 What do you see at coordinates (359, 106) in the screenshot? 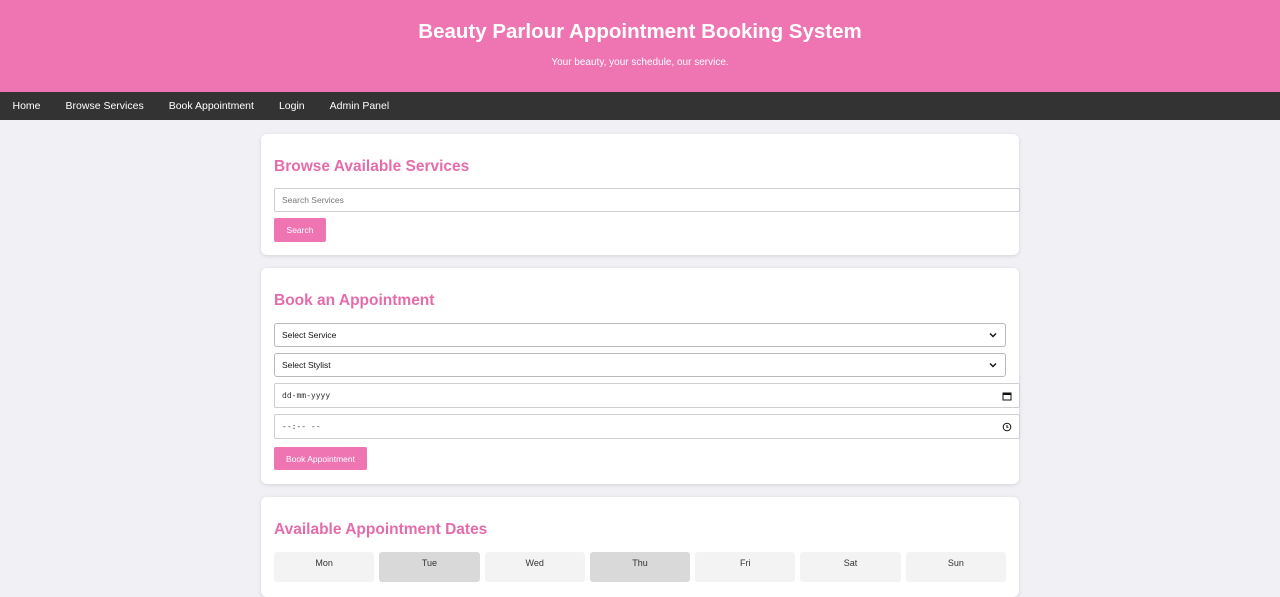
I see `nav-admin-panel: Admin Panel` at bounding box center [359, 106].